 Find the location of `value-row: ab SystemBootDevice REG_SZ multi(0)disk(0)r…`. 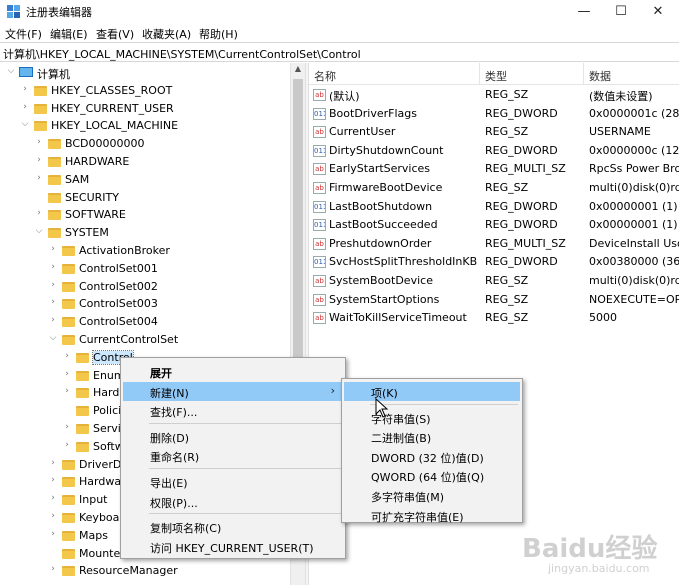

value-row: ab SystemBootDevice REG_SZ multi(0)disk(0)r… is located at coordinates (494, 281).